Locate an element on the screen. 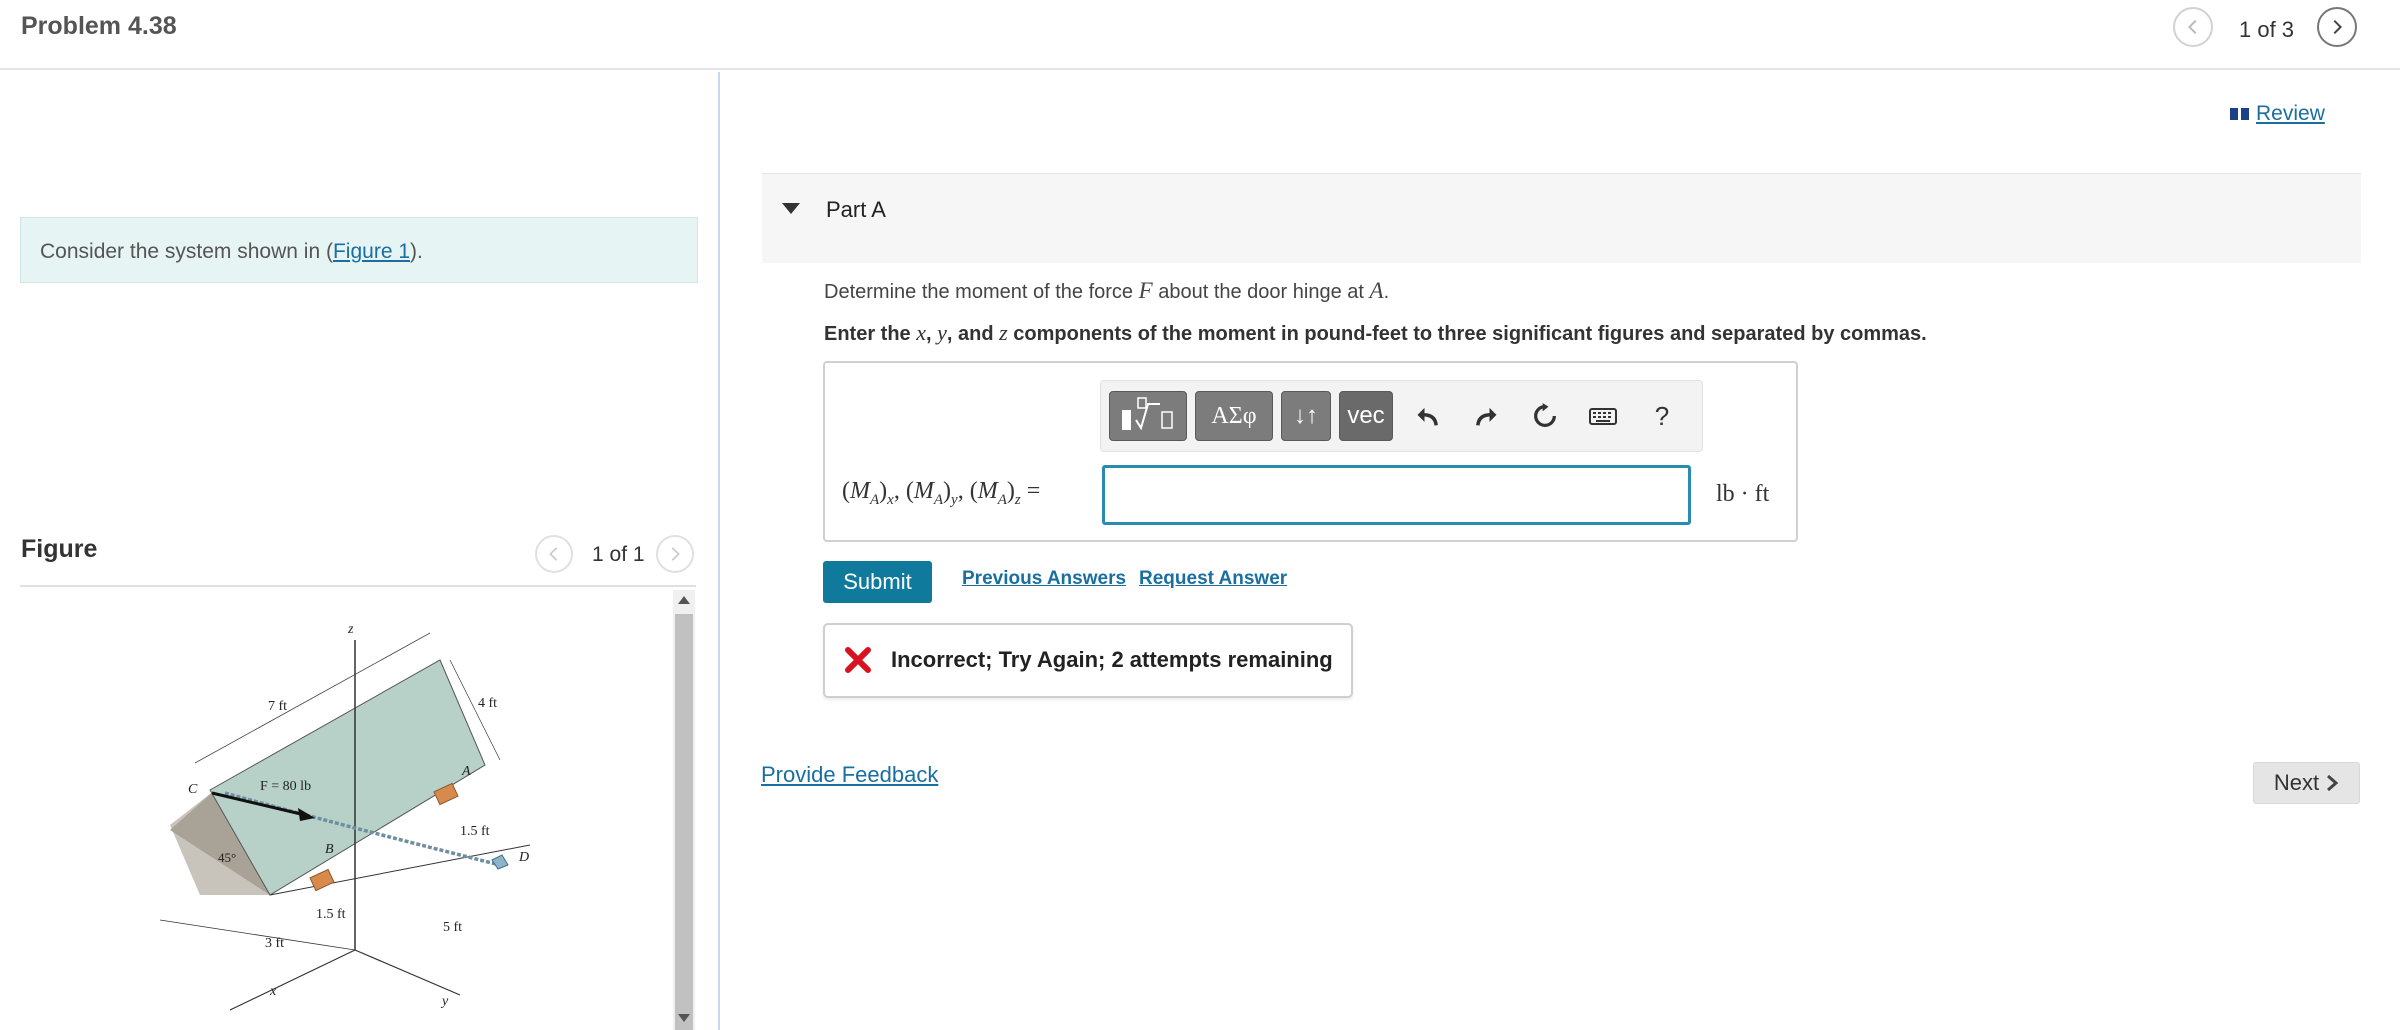 Image resolution: width=2400 pixels, height=1030 pixels. consider-text: Consider the system shown in (Figure 1). is located at coordinates (231, 252).